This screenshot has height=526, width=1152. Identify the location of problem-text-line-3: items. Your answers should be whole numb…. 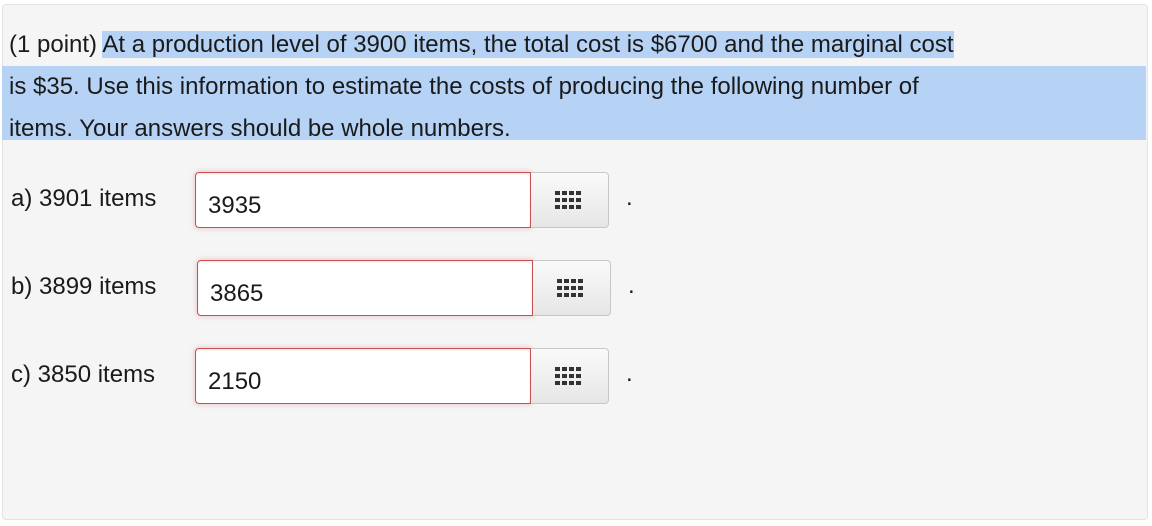
(260, 128).